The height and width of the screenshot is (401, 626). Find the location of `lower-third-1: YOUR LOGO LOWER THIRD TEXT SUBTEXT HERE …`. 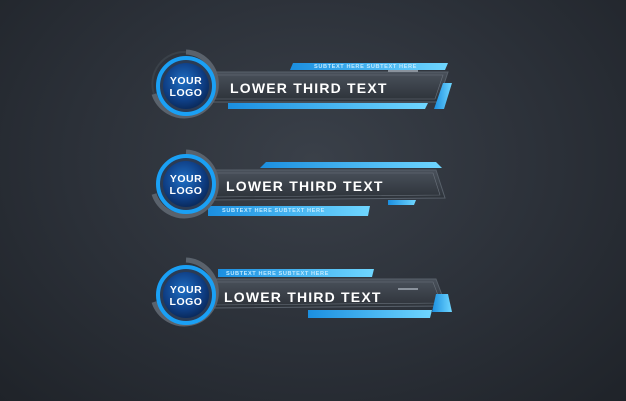

lower-third-1: YOUR LOGO LOWER THIRD TEXT SUBTEXT HERE … is located at coordinates (303, 84).